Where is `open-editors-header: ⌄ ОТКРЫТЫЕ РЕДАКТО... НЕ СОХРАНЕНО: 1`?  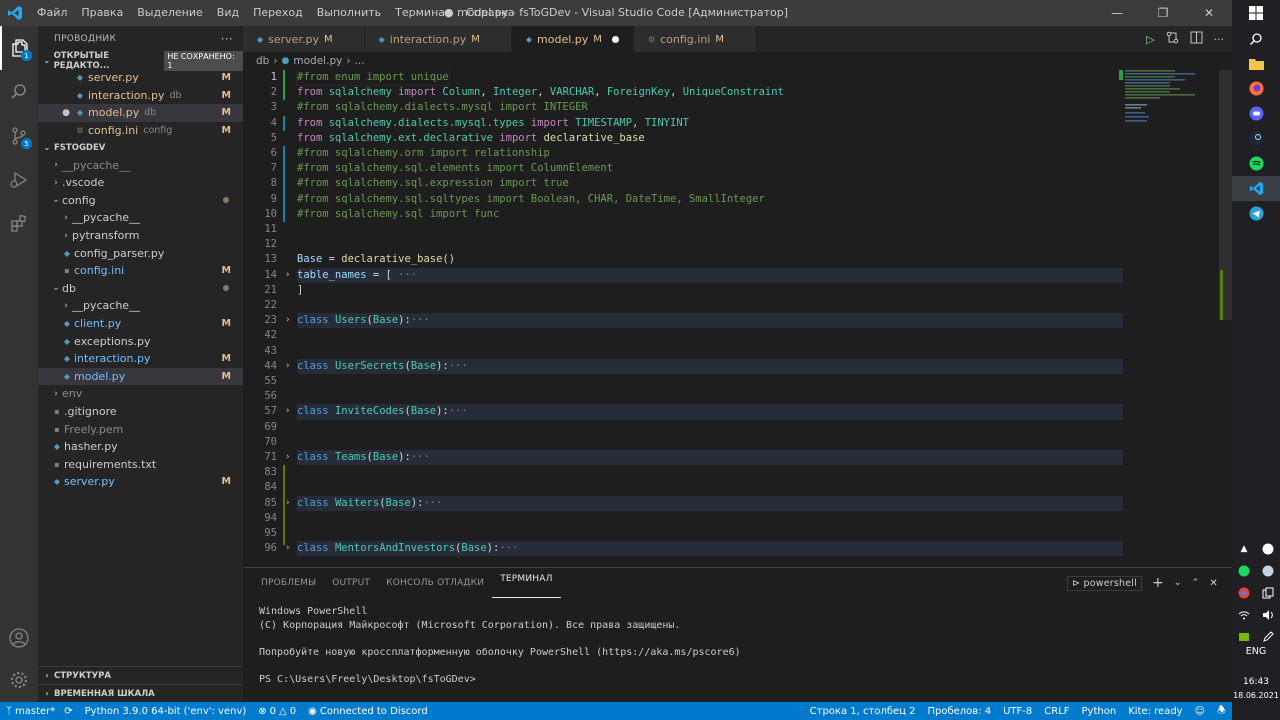 open-editors-header: ⌄ ОТКРЫТЫЕ РЕДАКТО... НЕ СОХРАНЕНО: 1 is located at coordinates (140, 60).